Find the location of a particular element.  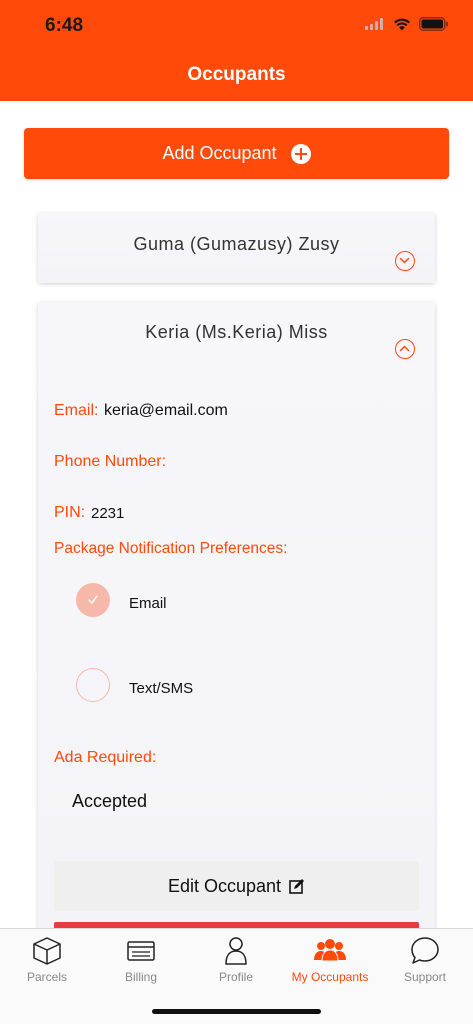

tab-label: Billing is located at coordinates (140, 977).